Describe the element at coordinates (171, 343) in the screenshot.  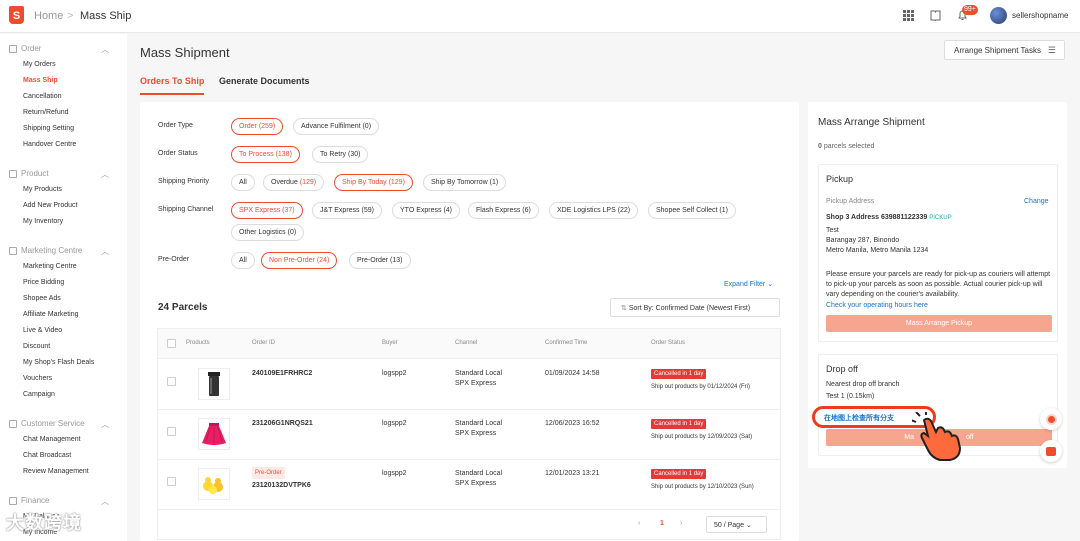
I see `select-all-checkbox` at that location.